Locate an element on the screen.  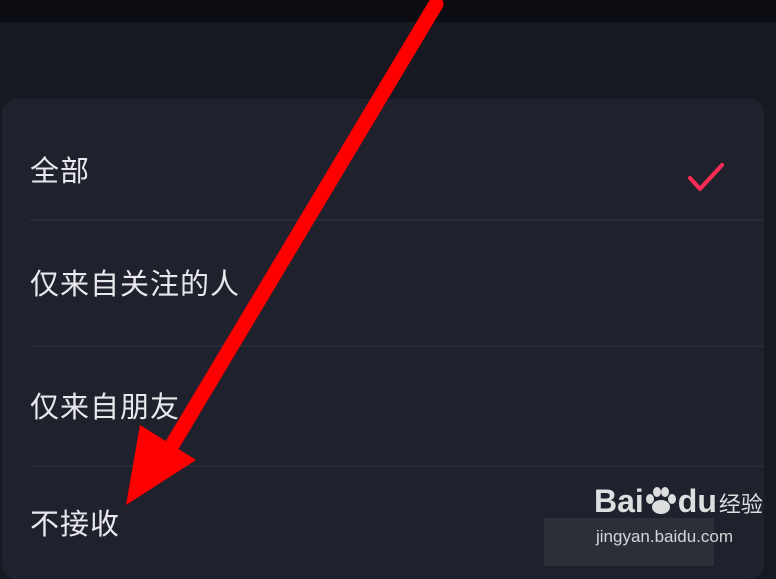
check-icon is located at coordinates (706, 177).